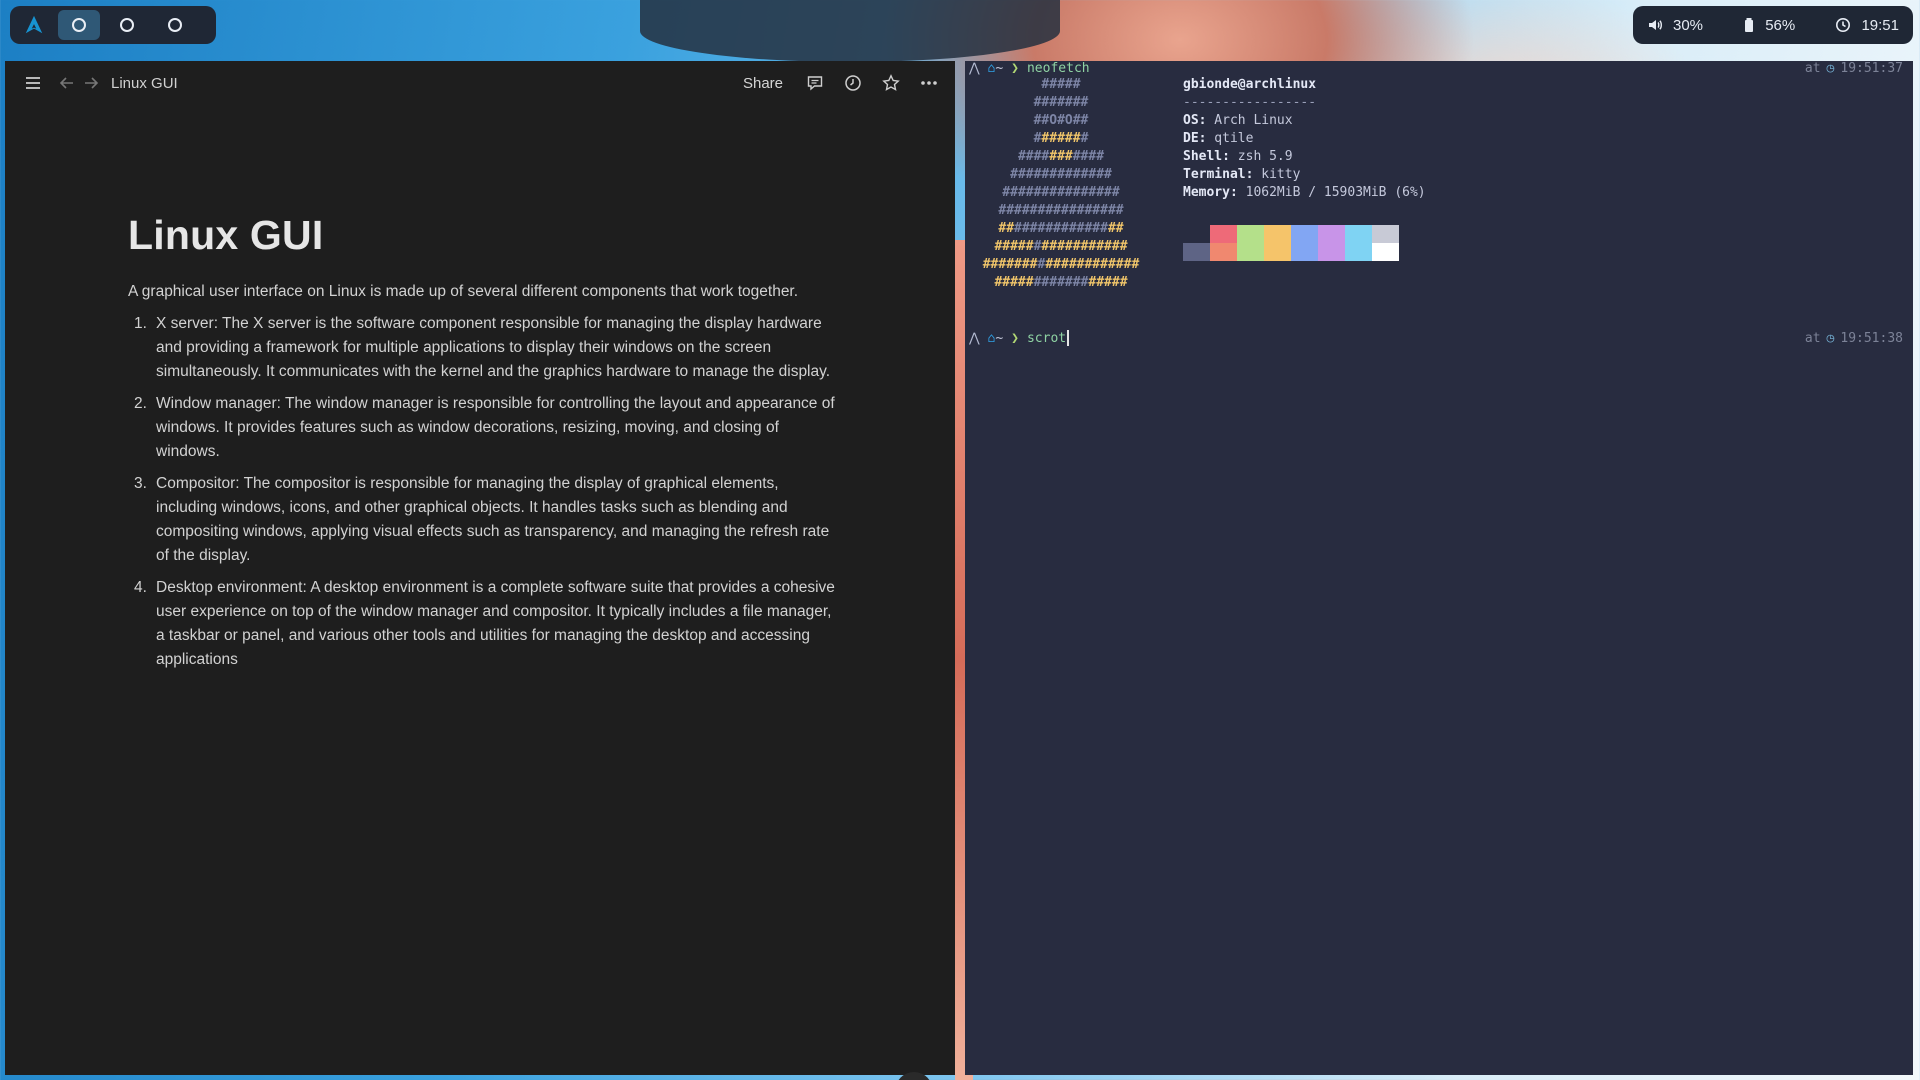 The width and height of the screenshot is (1920, 1080). Describe the element at coordinates (175, 25) in the screenshot. I see `workspace-3-button` at that location.